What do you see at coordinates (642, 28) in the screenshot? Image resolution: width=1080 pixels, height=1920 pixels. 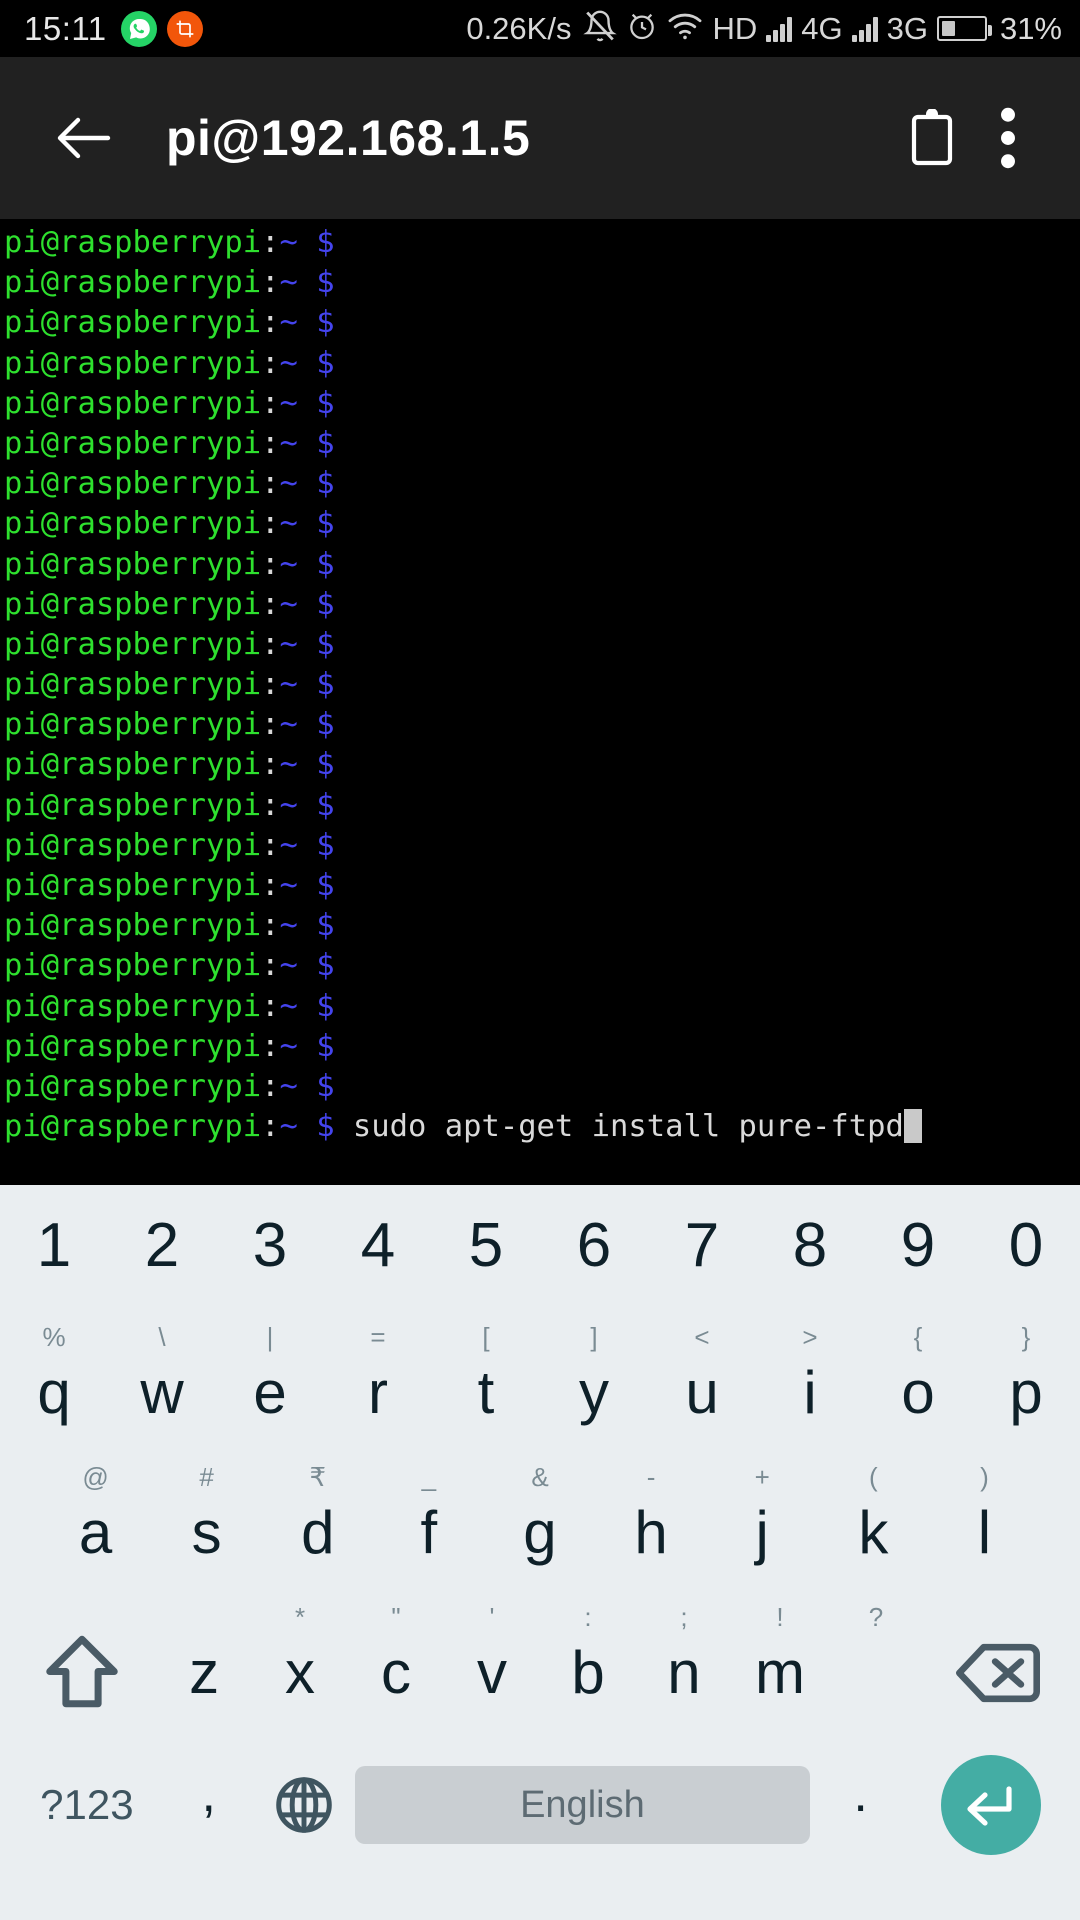 I see `alarm-clock-icon` at bounding box center [642, 28].